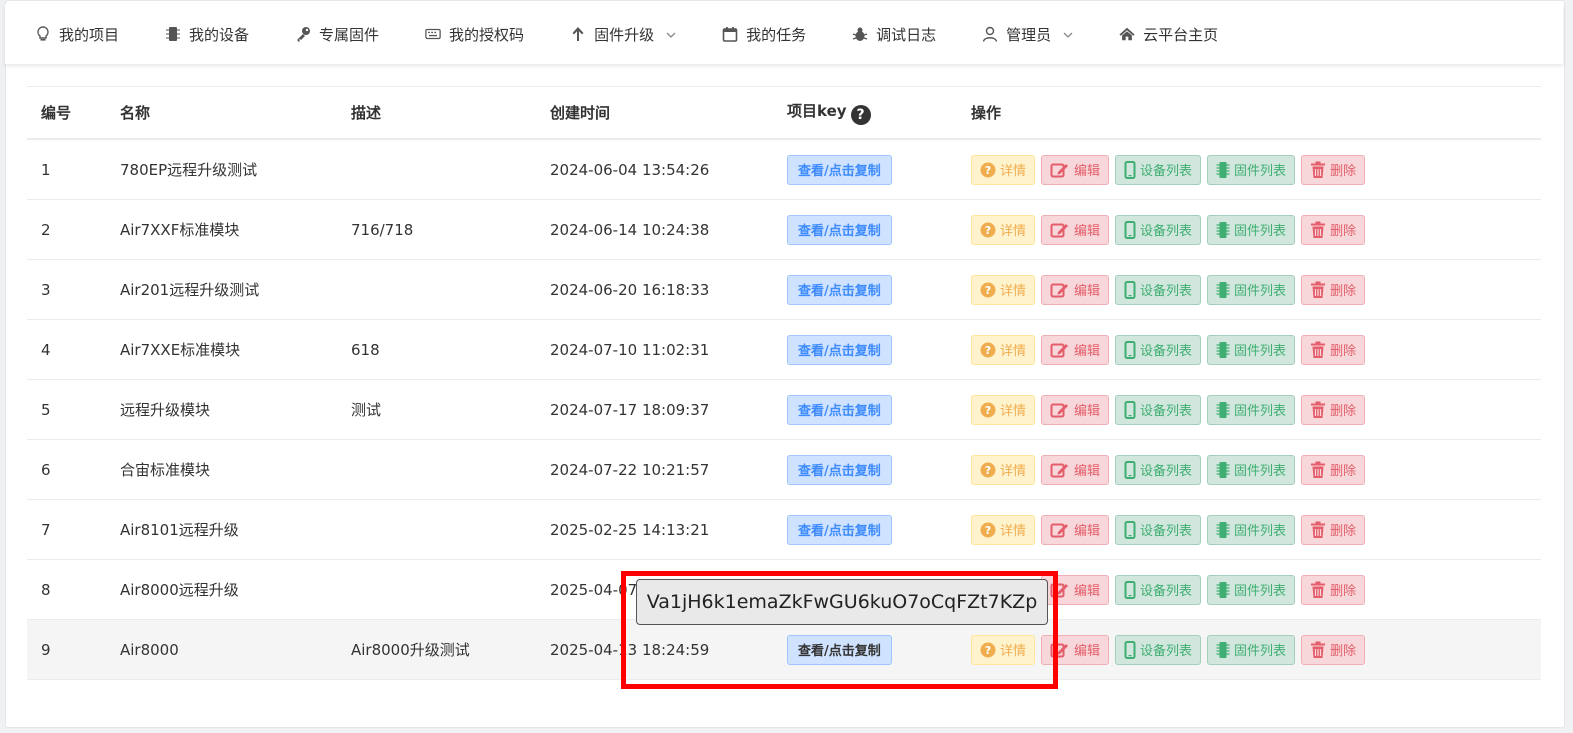 This screenshot has height=733, width=1573. What do you see at coordinates (1027, 34) in the screenshot?
I see `nav-item-7: 管理员` at bounding box center [1027, 34].